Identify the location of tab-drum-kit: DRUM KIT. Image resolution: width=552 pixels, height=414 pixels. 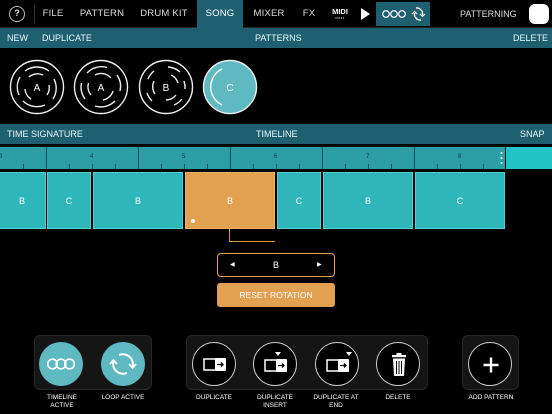
(164, 14).